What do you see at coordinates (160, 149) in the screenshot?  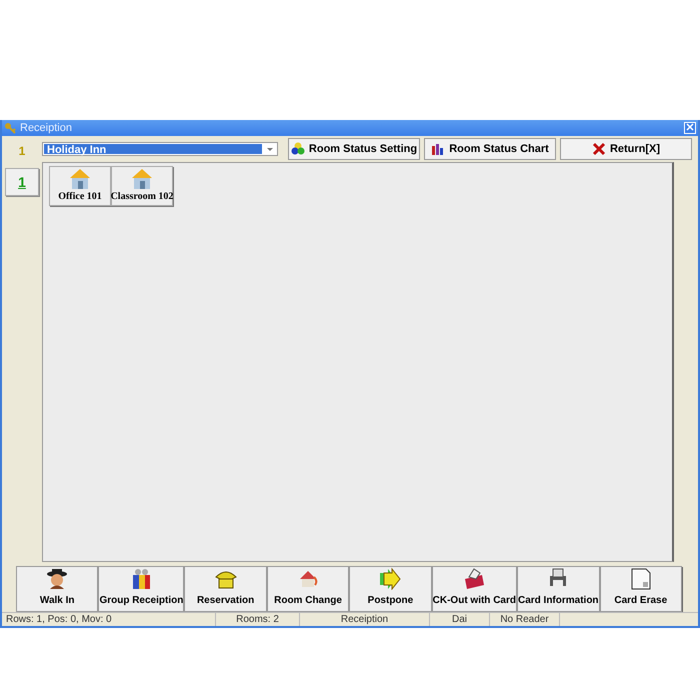 I see `hotel-dropdown: Holiday Inn` at bounding box center [160, 149].